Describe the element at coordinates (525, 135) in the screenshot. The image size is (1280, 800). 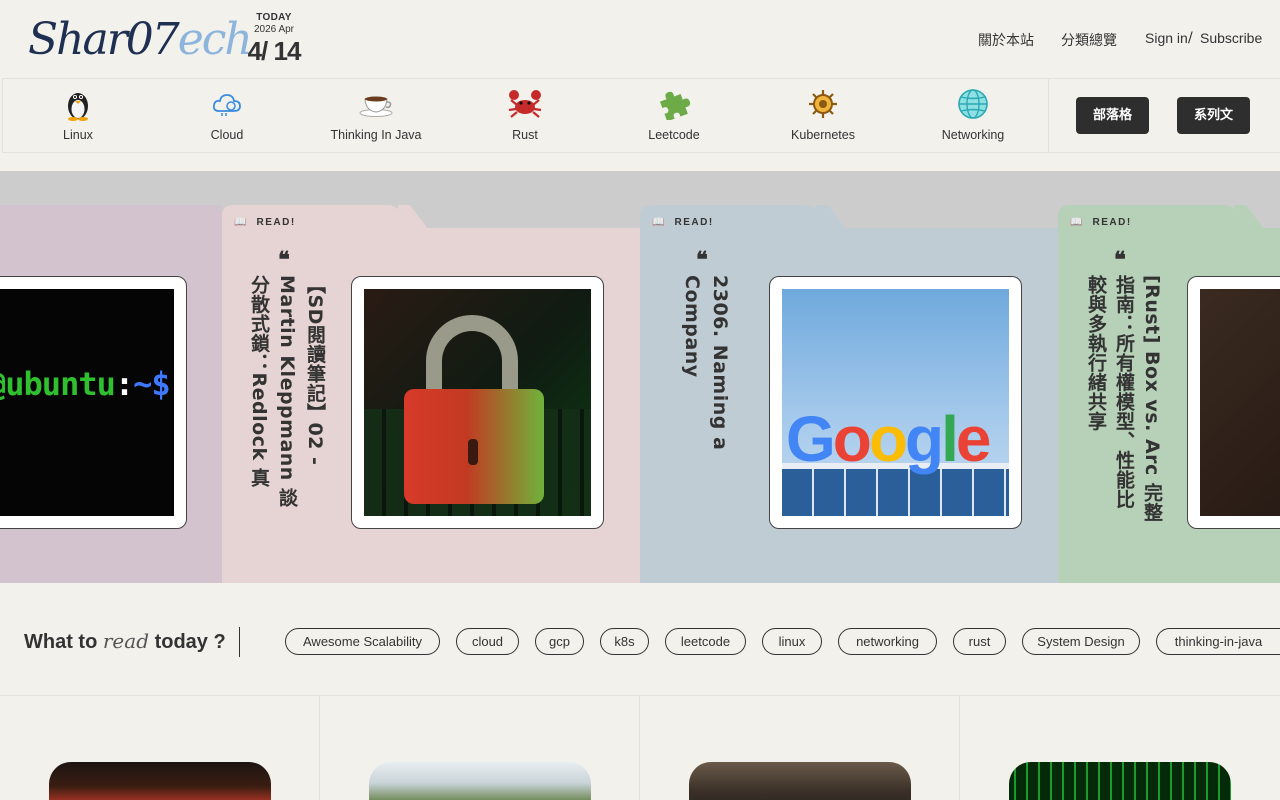
I see `category-rust-label: Rust` at that location.